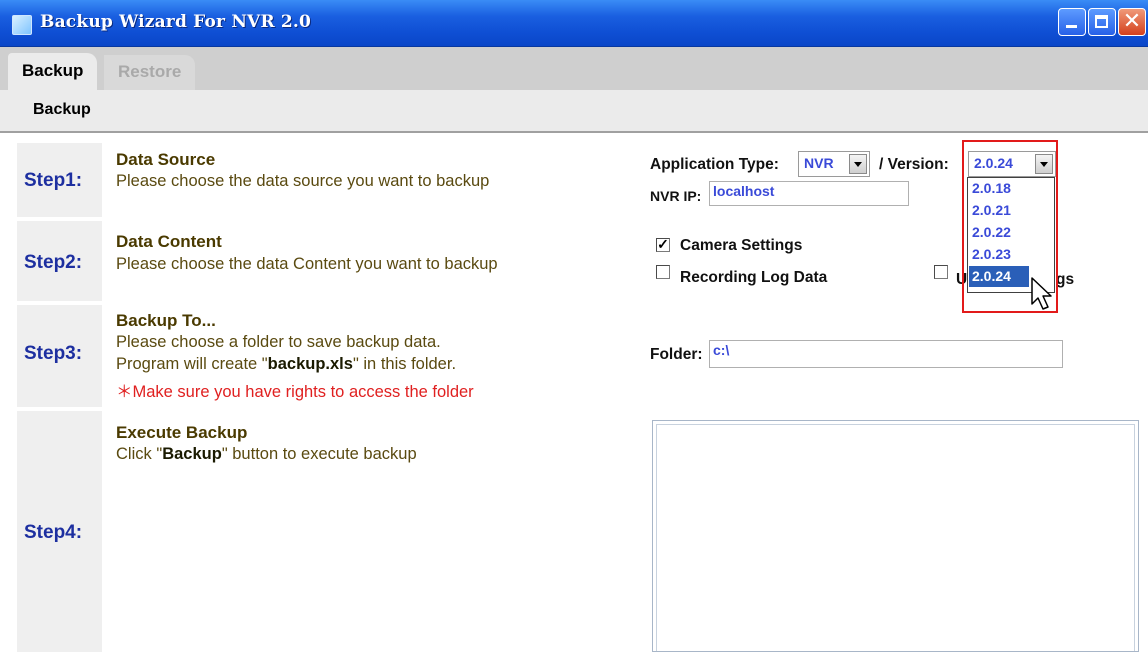  Describe the element at coordinates (809, 193) in the screenshot. I see `nvr-ip-input: localhost` at that location.